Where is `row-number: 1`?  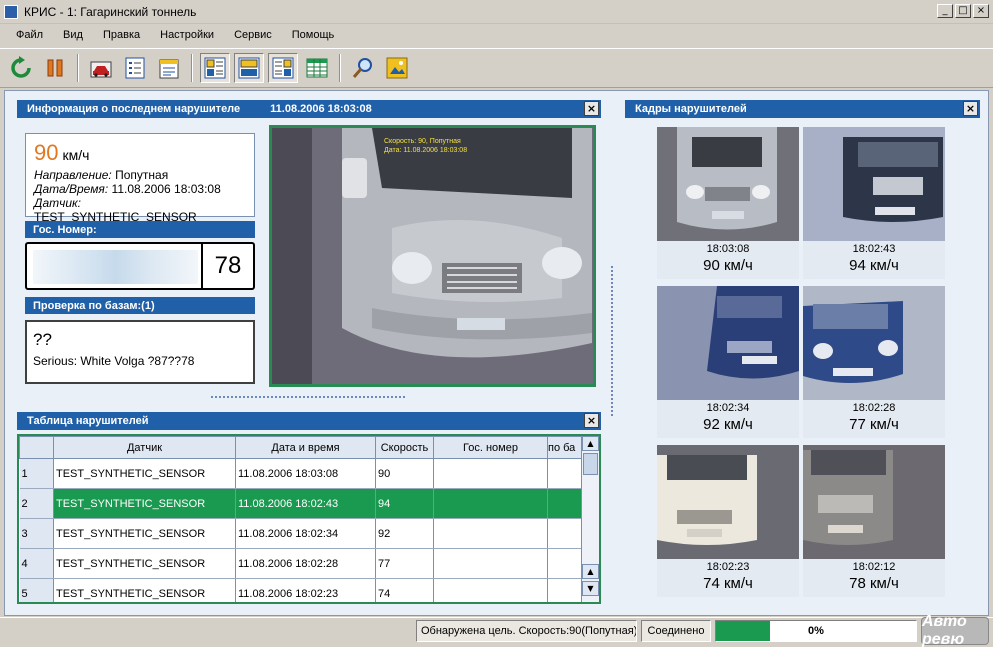 row-number: 1 is located at coordinates (36, 473).